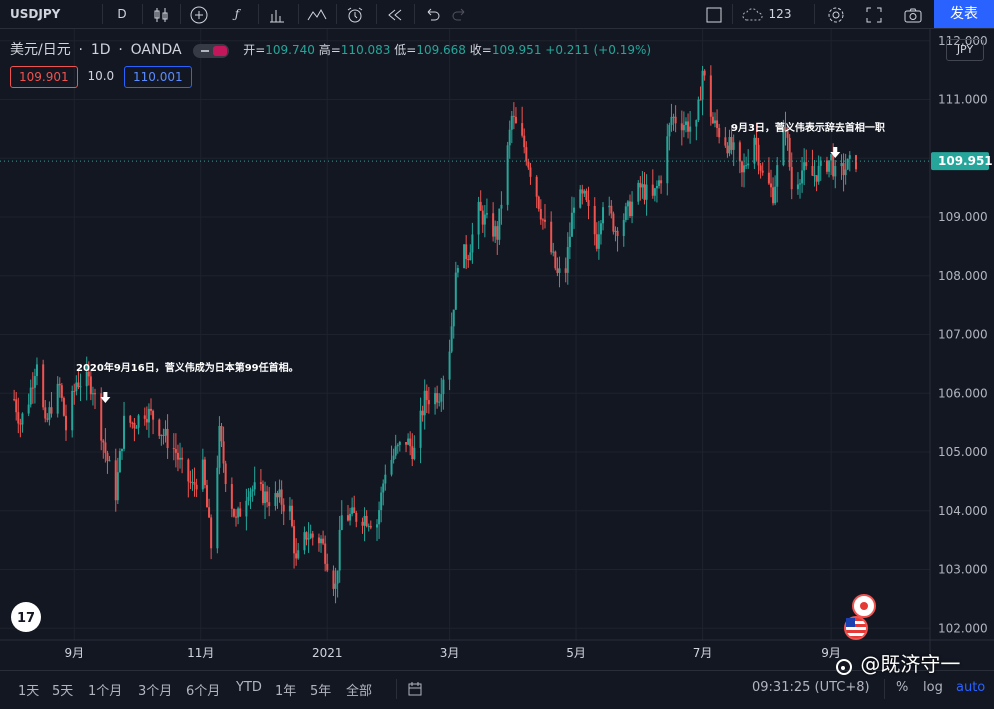 The height and width of the screenshot is (709, 994). Describe the element at coordinates (460, 14) in the screenshot. I see `redo-icon` at that location.